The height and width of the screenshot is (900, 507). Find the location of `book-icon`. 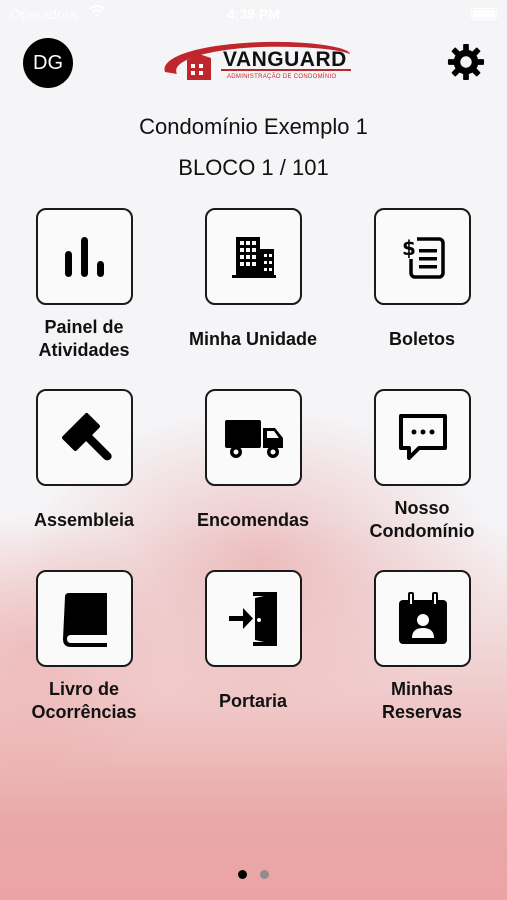

book-icon is located at coordinates (84, 619).